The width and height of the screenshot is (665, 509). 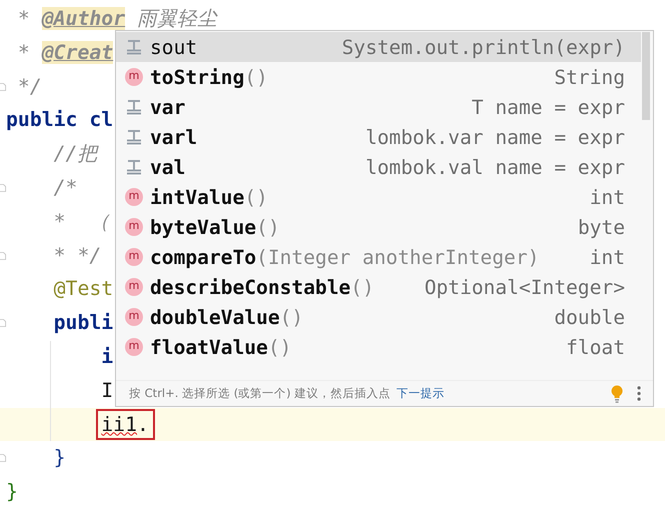 I want to click on more-icon, so click(x=639, y=393).